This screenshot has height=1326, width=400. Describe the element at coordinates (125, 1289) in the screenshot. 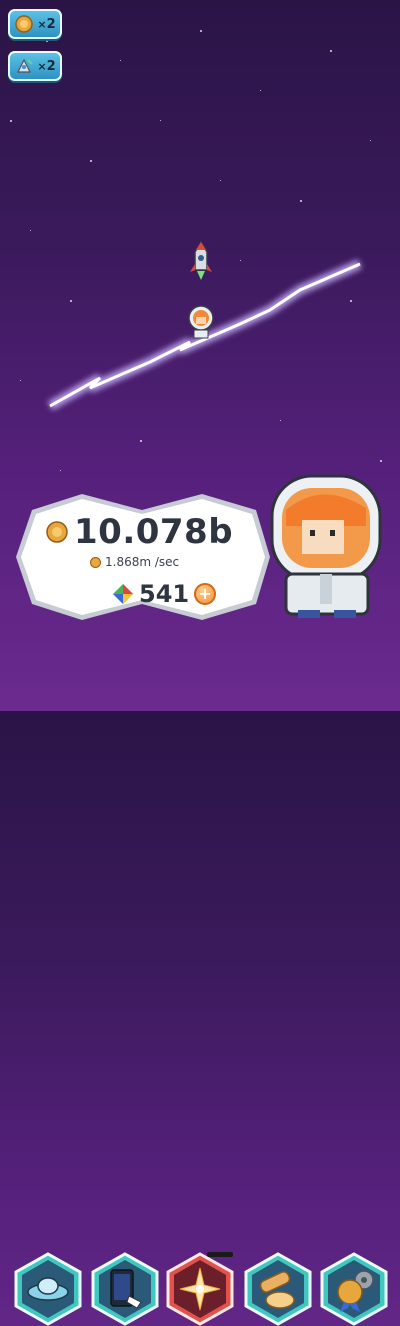

I see `nav-phone-button` at that location.